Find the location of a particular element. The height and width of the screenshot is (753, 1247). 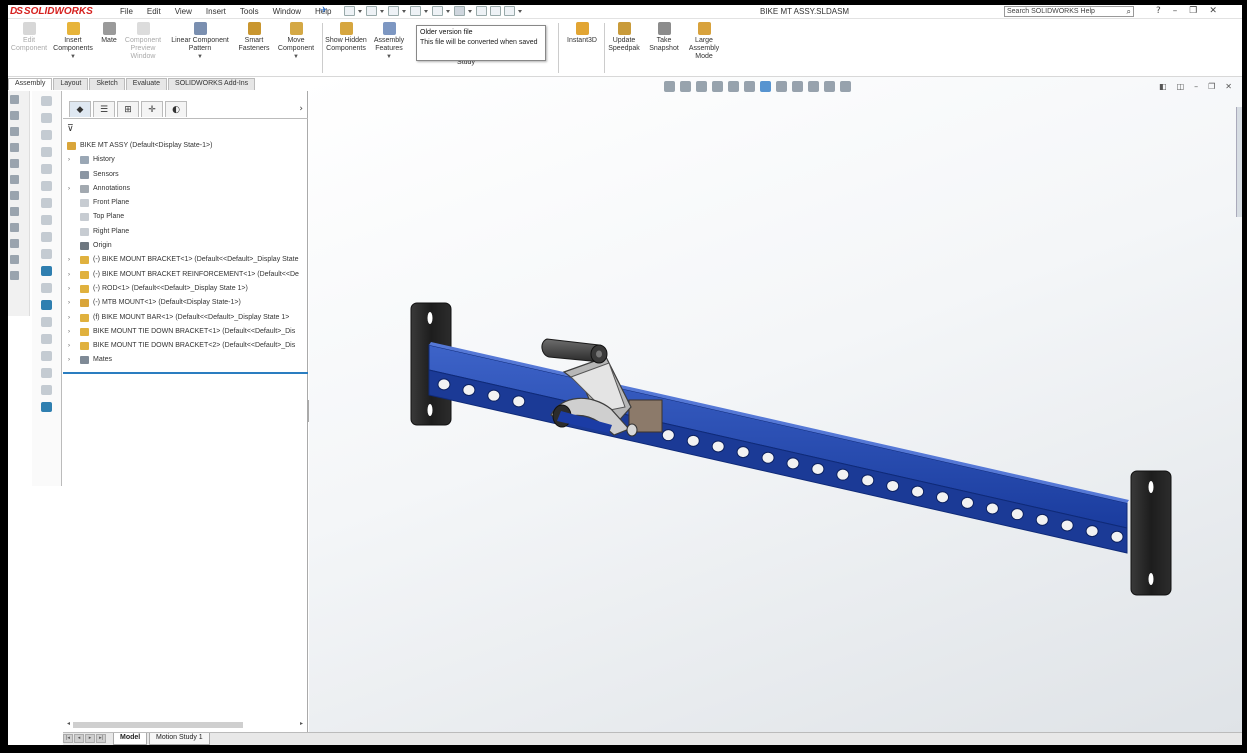

tab-add-ins: SOLIDWORKS Add-Ins is located at coordinates (212, 84).